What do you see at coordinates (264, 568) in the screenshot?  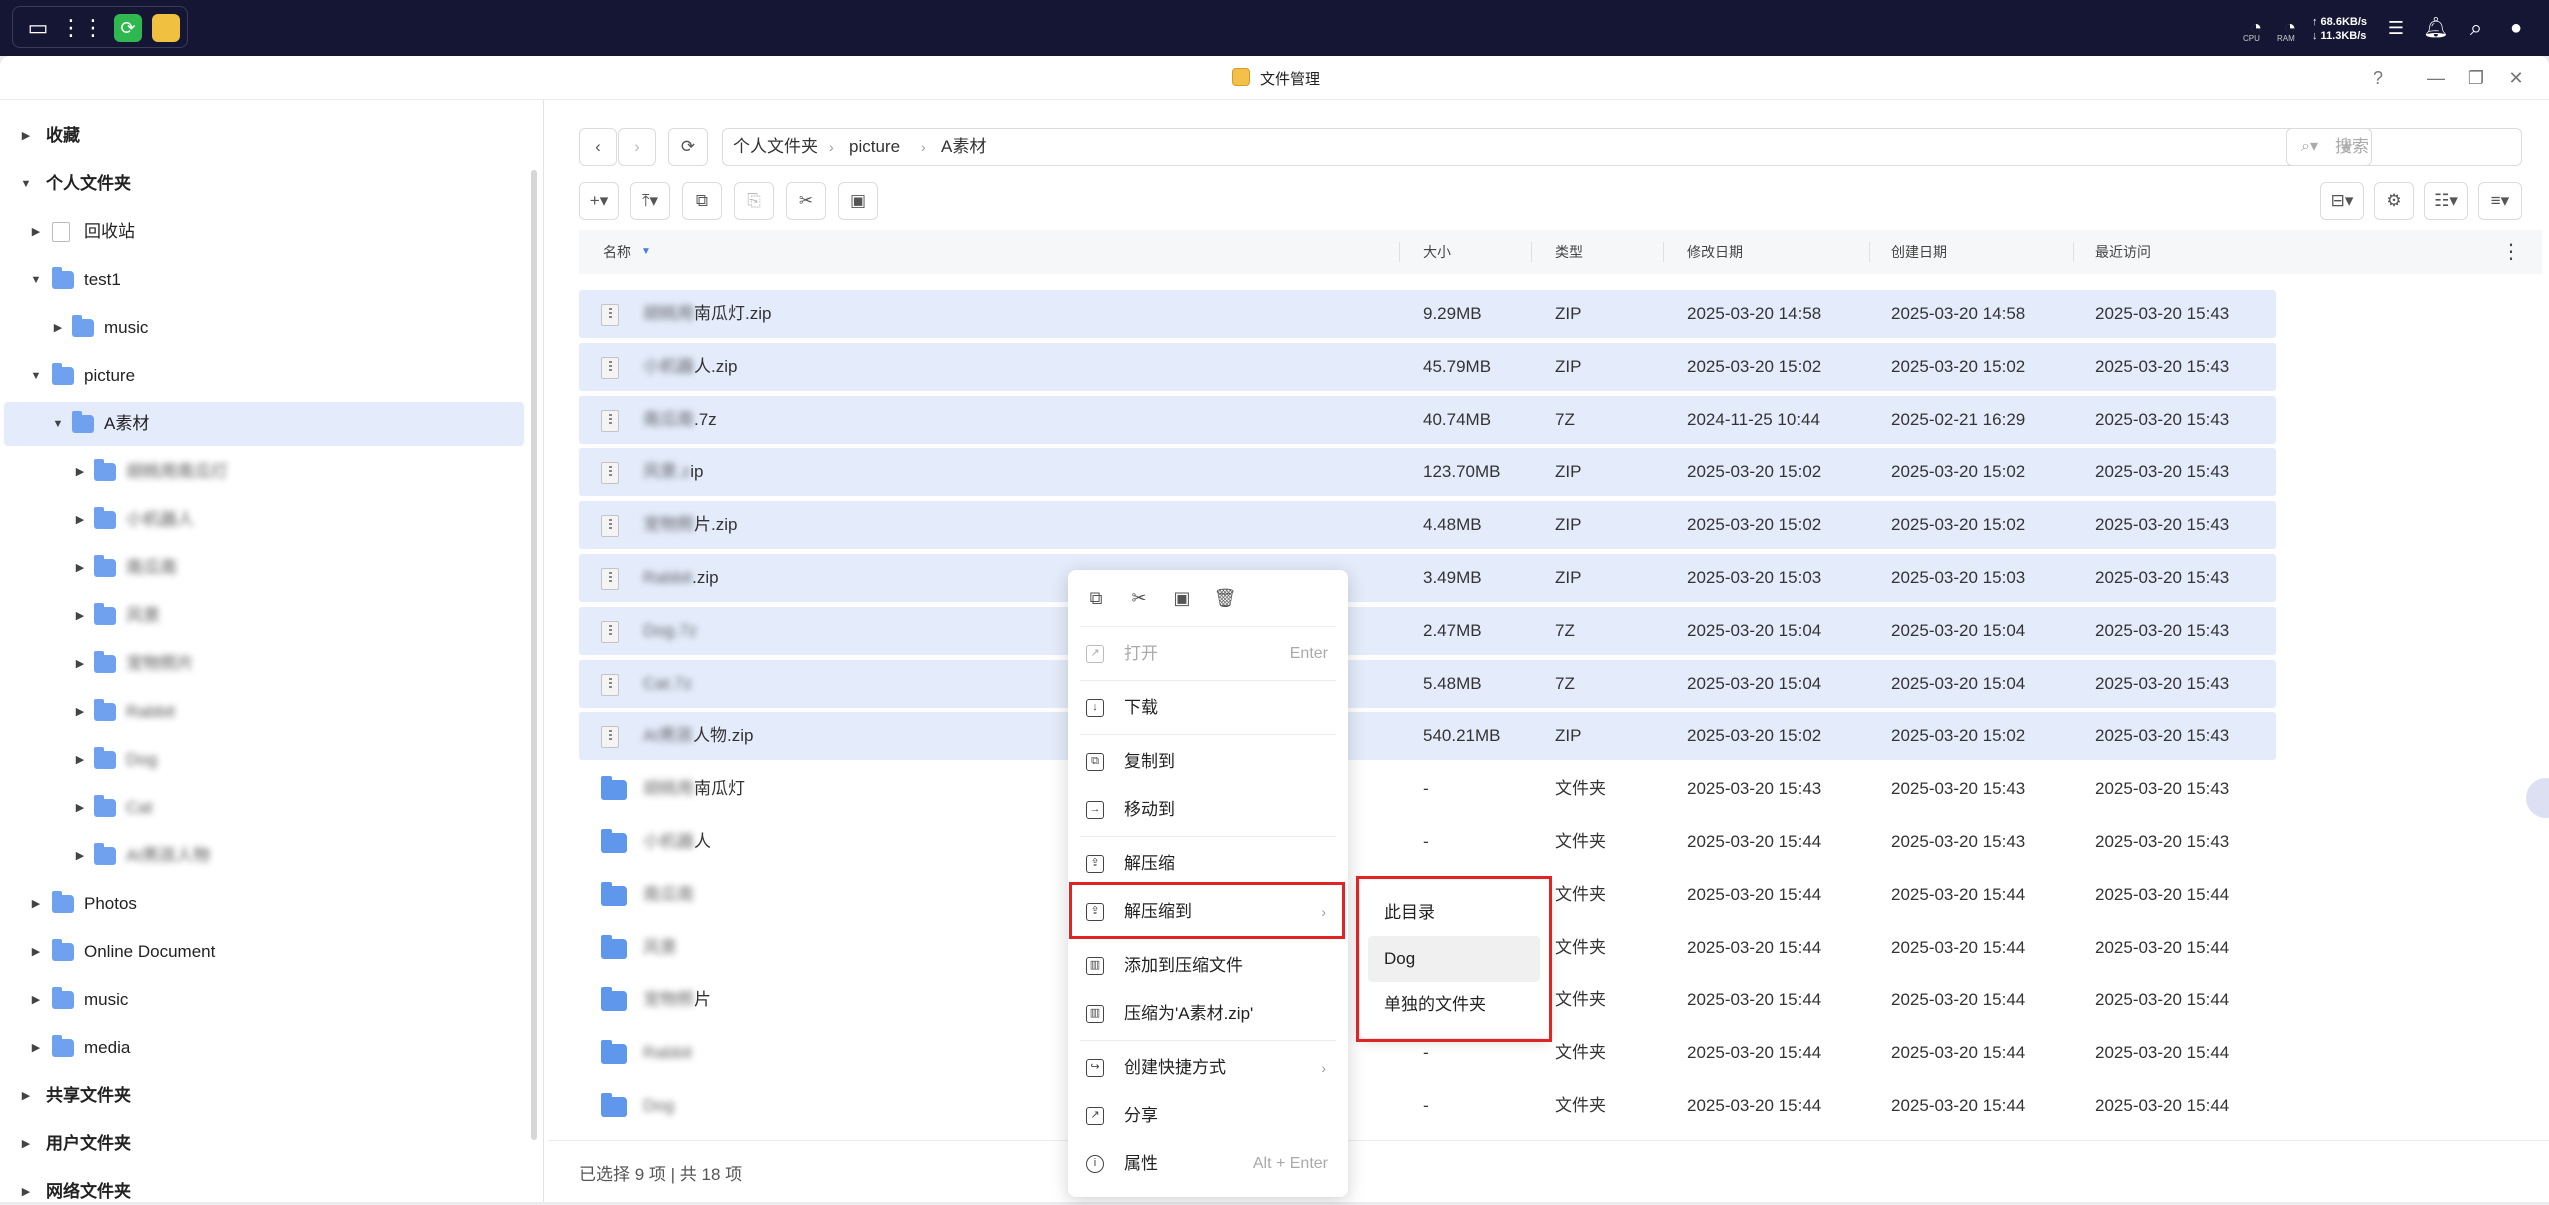 I see `tree-item-subfolder: ▶ 南瓜南` at bounding box center [264, 568].